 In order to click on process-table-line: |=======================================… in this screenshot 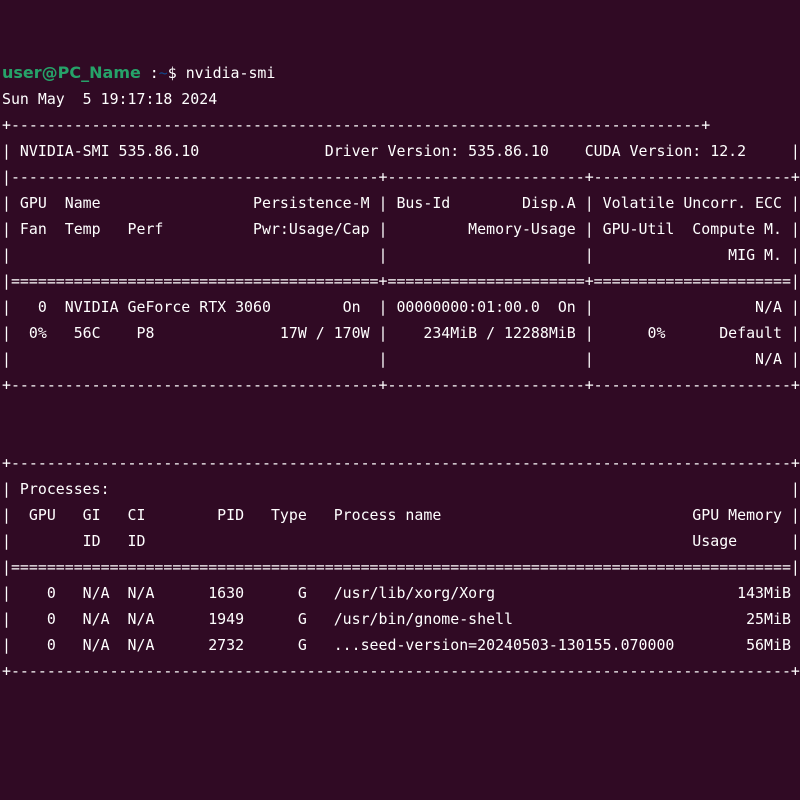, I will do `click(401, 567)`.